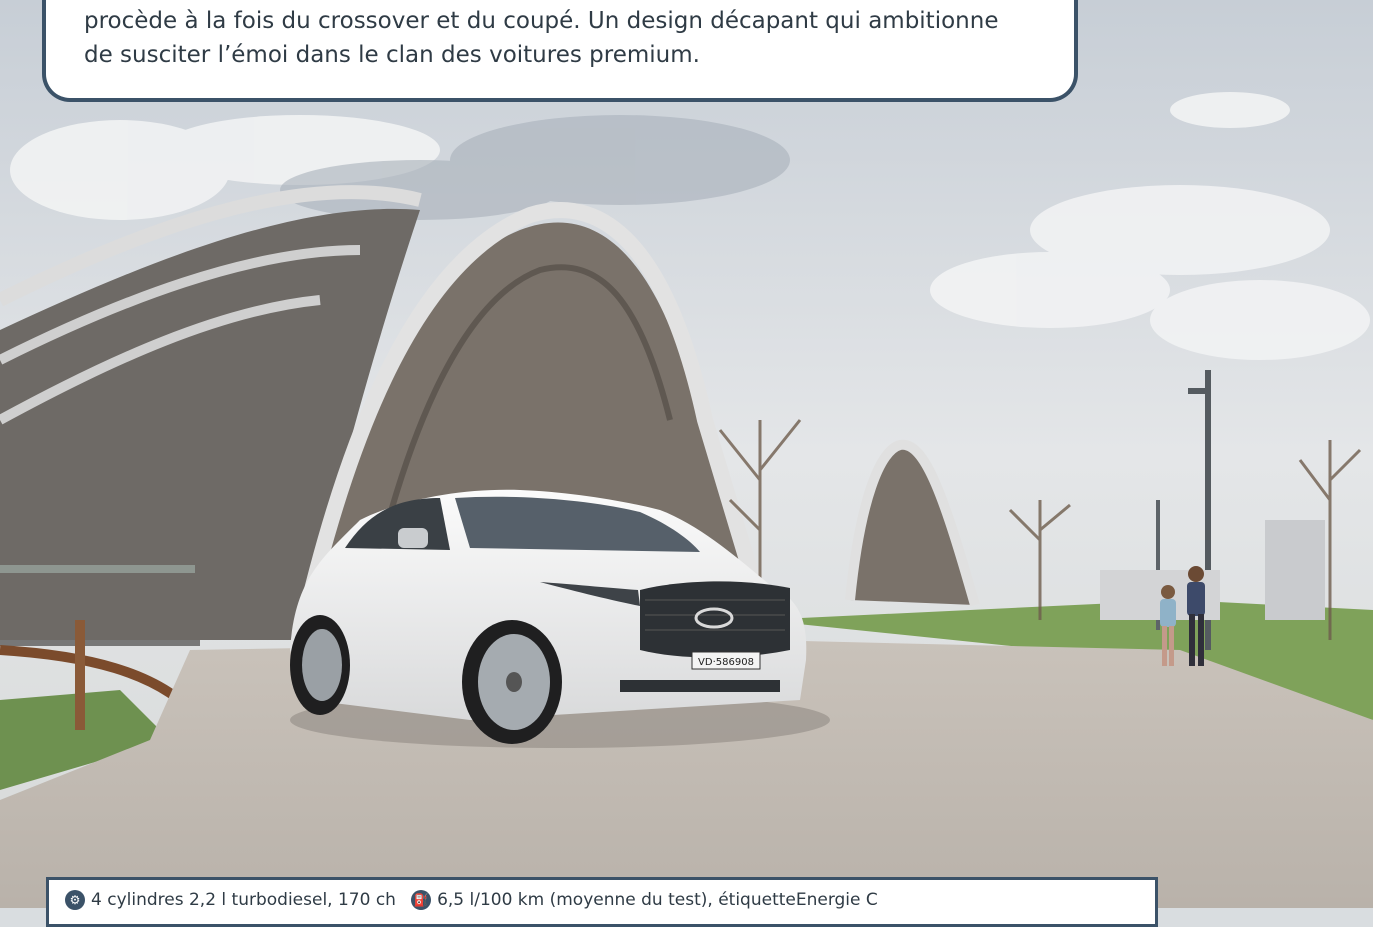 Image resolution: width=1373 pixels, height=927 pixels. Describe the element at coordinates (1295, 570) in the screenshot. I see `distant-building` at that location.